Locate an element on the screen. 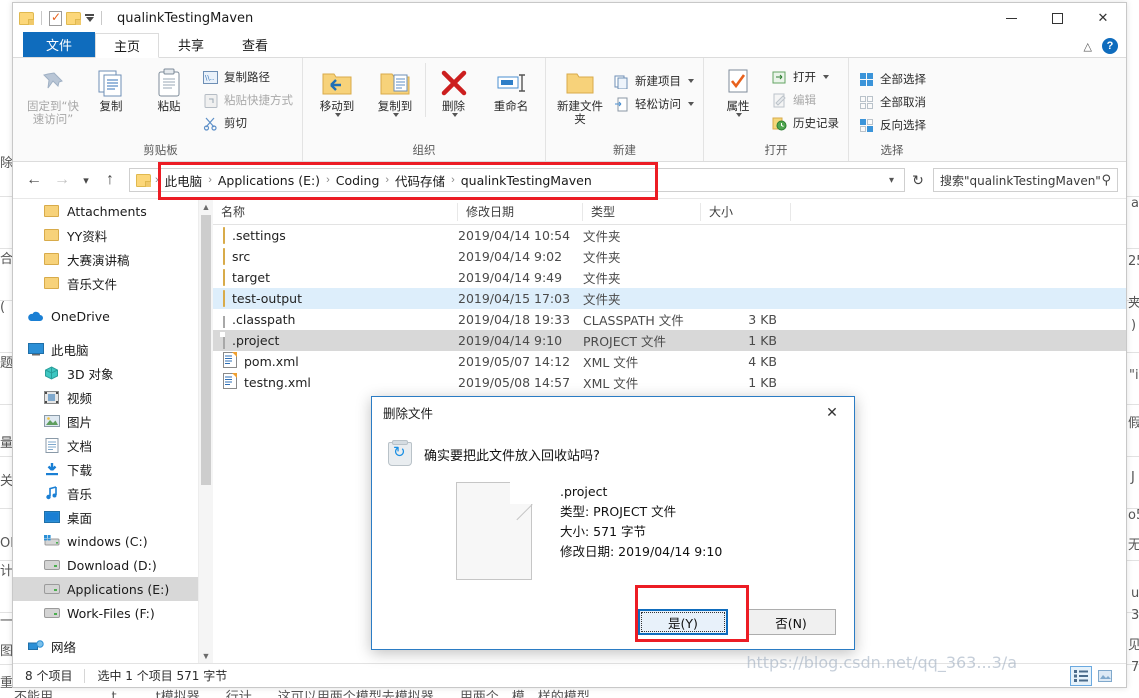 Image resolution: width=1139 pixels, height=698 pixels. sidebar-item-16: Work-Files (F:) is located at coordinates (113, 613).